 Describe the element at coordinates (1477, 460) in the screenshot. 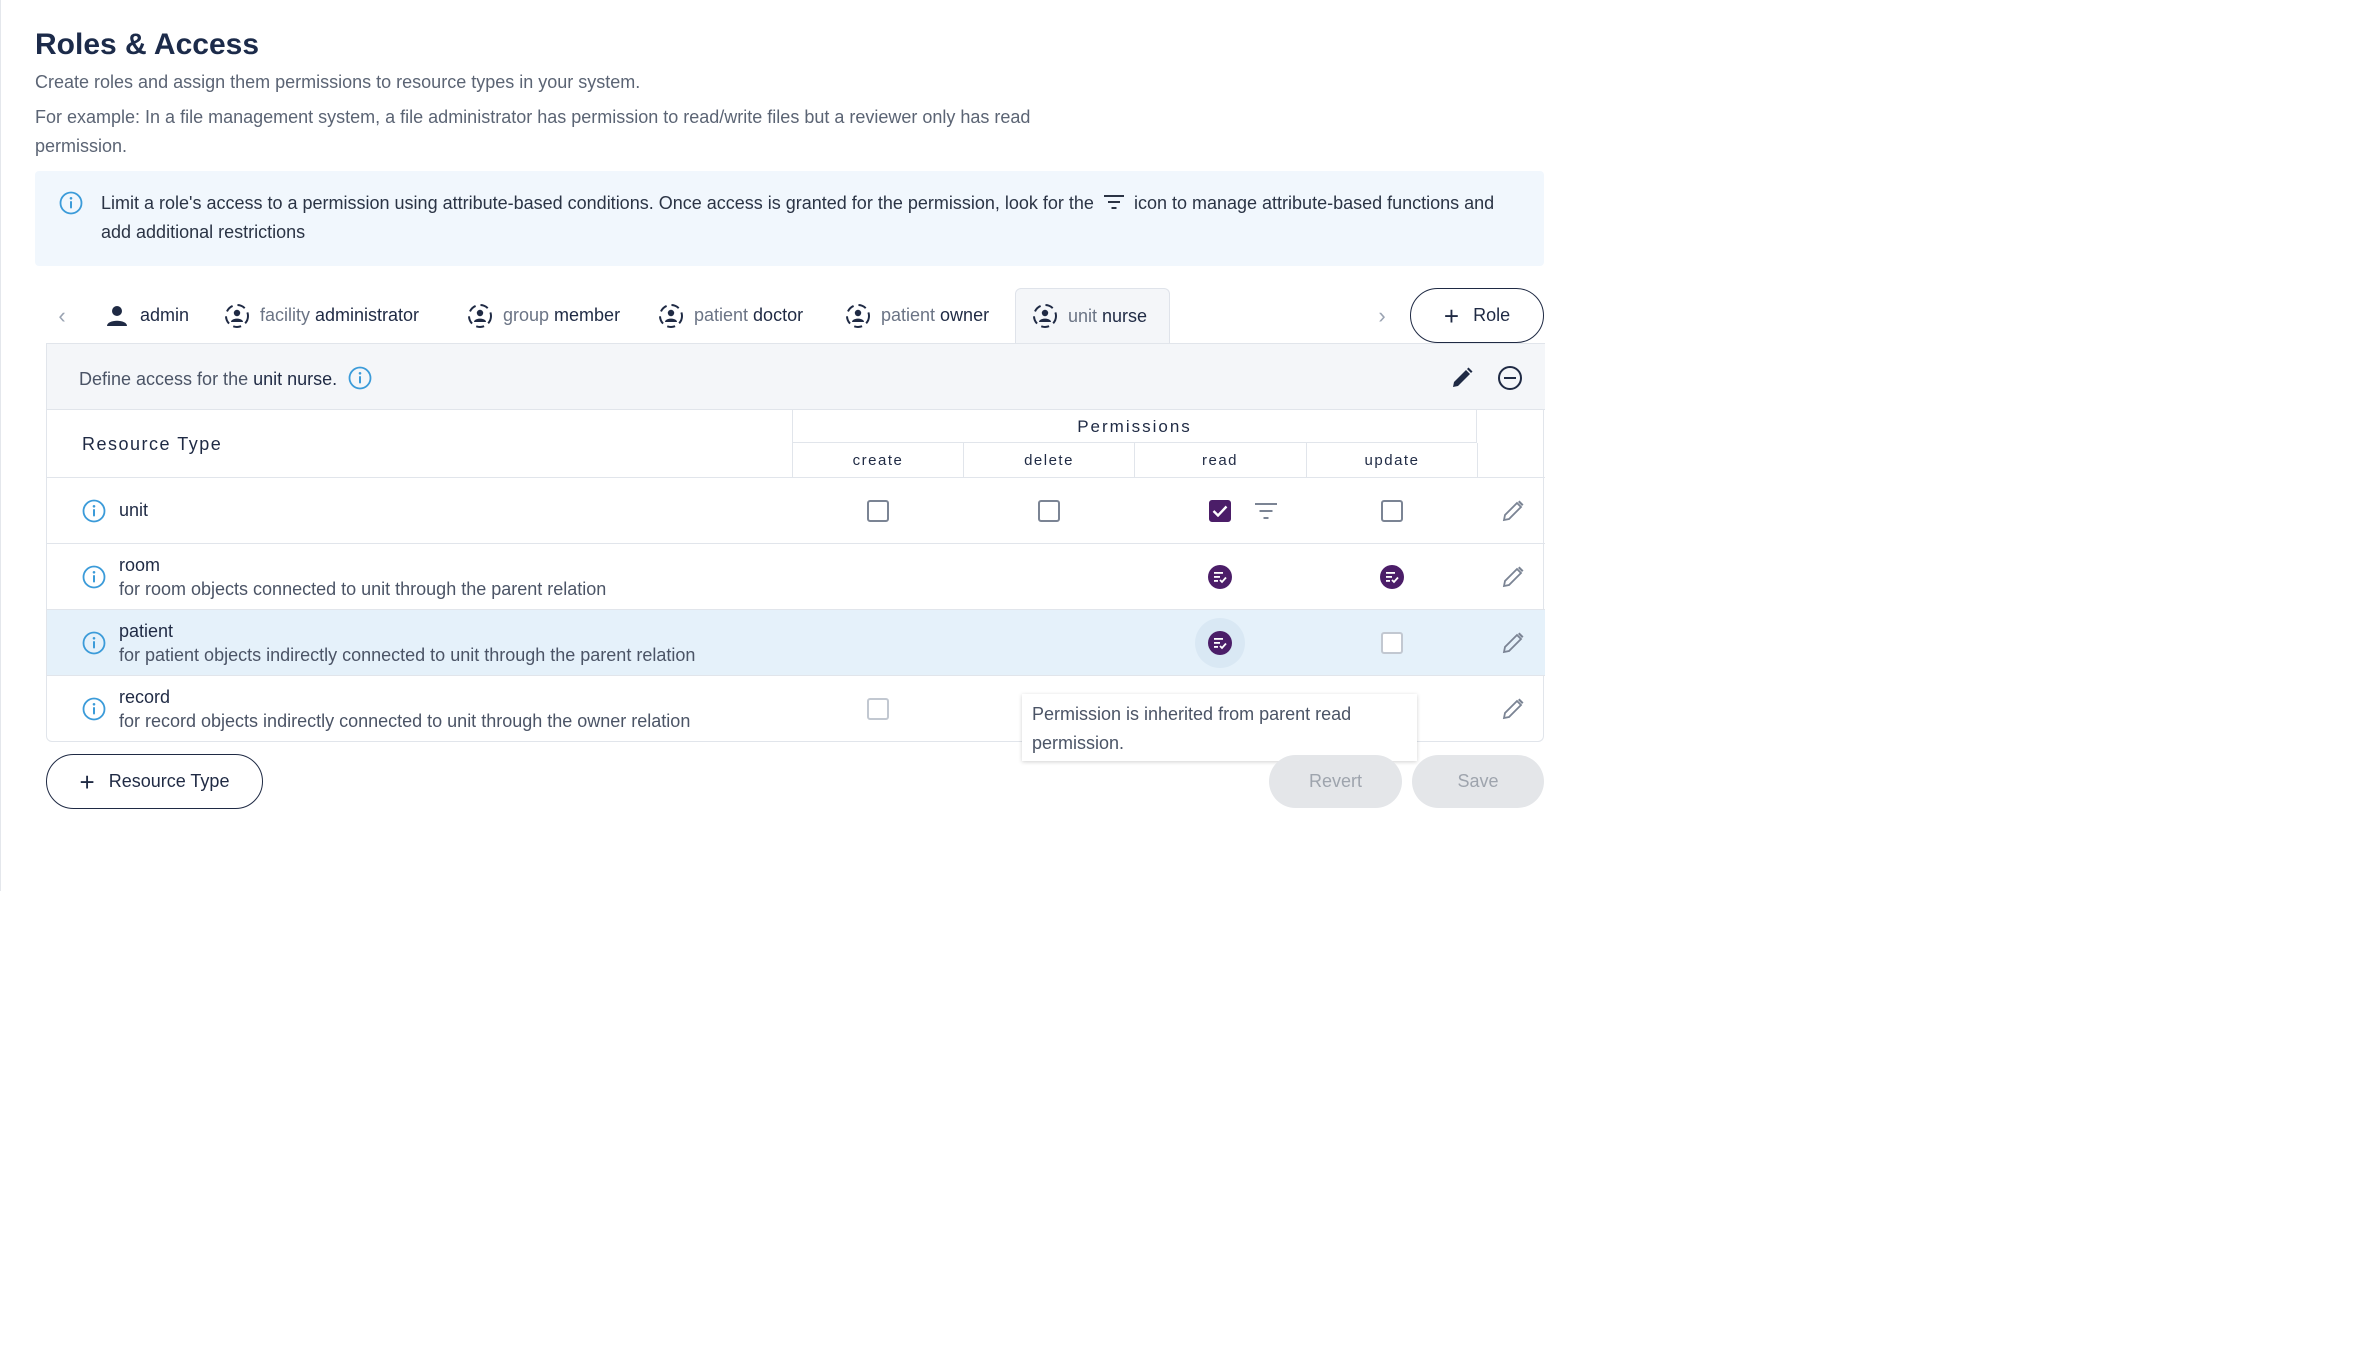

I see `column-divider` at that location.